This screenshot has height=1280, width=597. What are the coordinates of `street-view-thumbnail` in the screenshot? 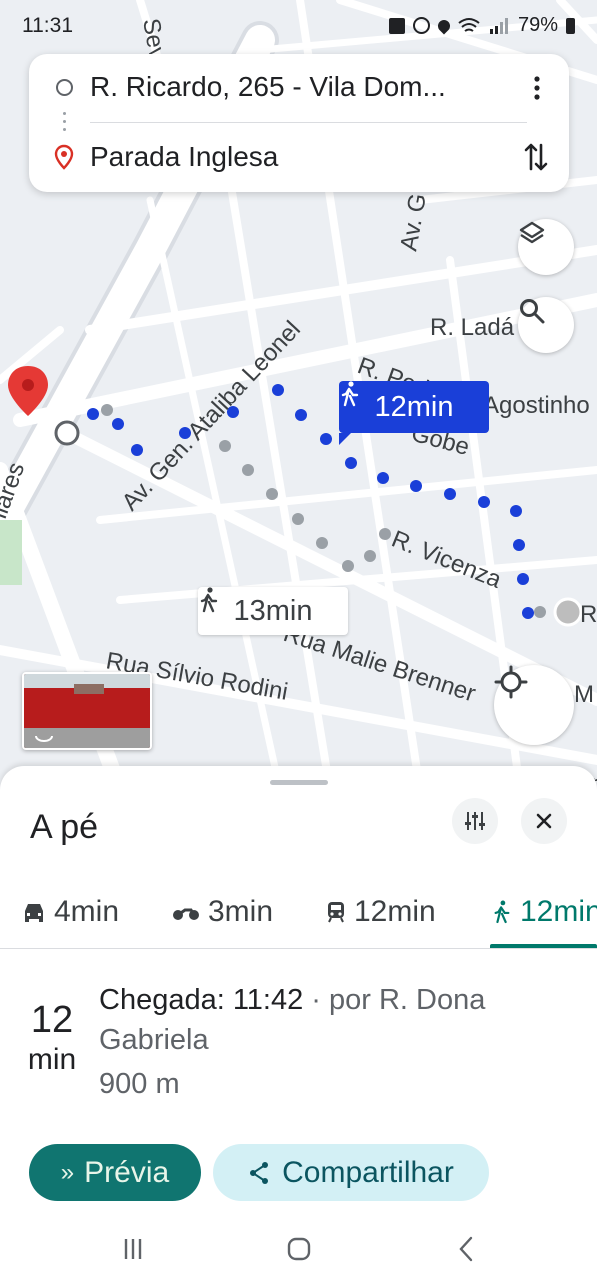 It's located at (87, 711).